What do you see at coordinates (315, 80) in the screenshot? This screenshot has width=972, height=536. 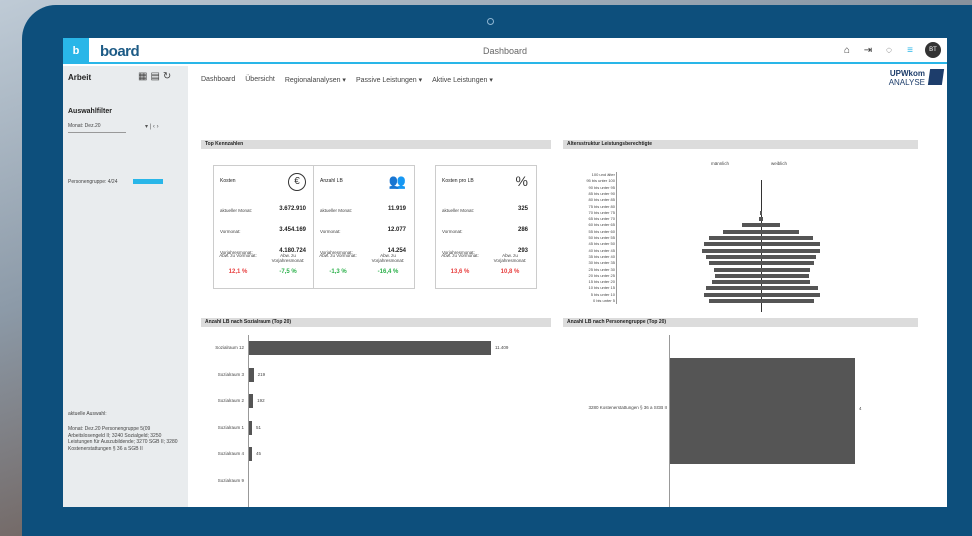 I see `nav-regionalanalysen: Regionalanalysen ▾` at bounding box center [315, 80].